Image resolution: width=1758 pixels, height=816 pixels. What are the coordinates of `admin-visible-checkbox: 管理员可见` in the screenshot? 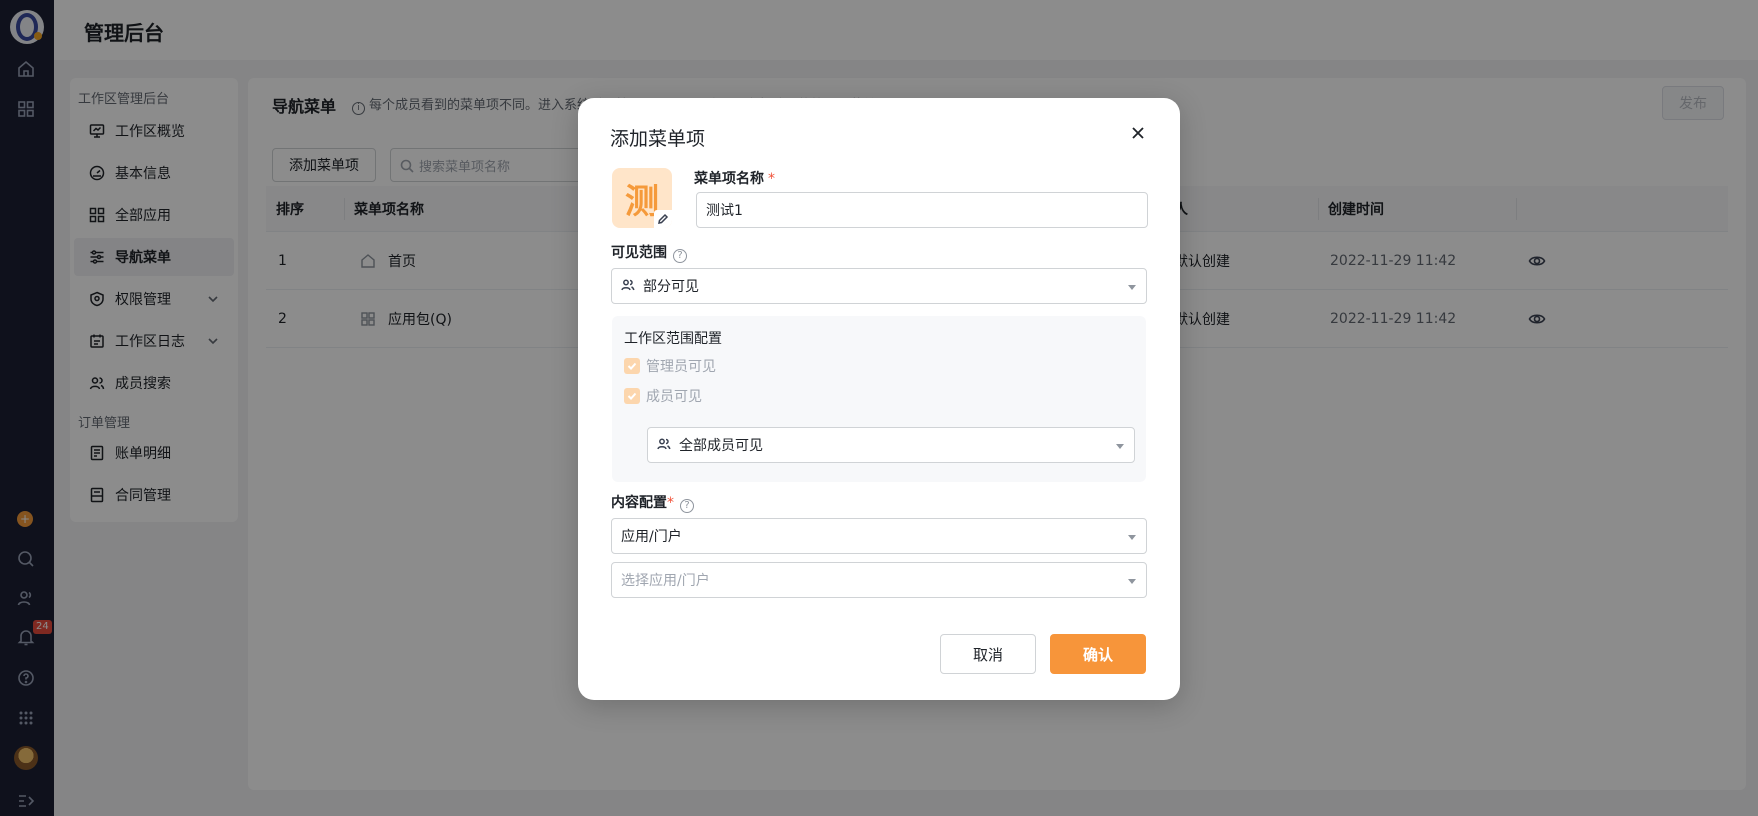 It's located at (670, 366).